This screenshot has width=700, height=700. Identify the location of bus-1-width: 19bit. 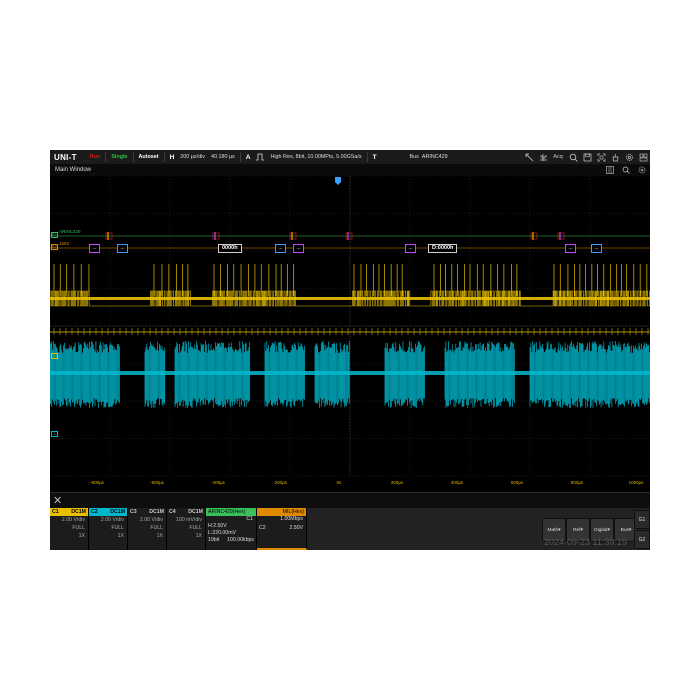
(214, 540).